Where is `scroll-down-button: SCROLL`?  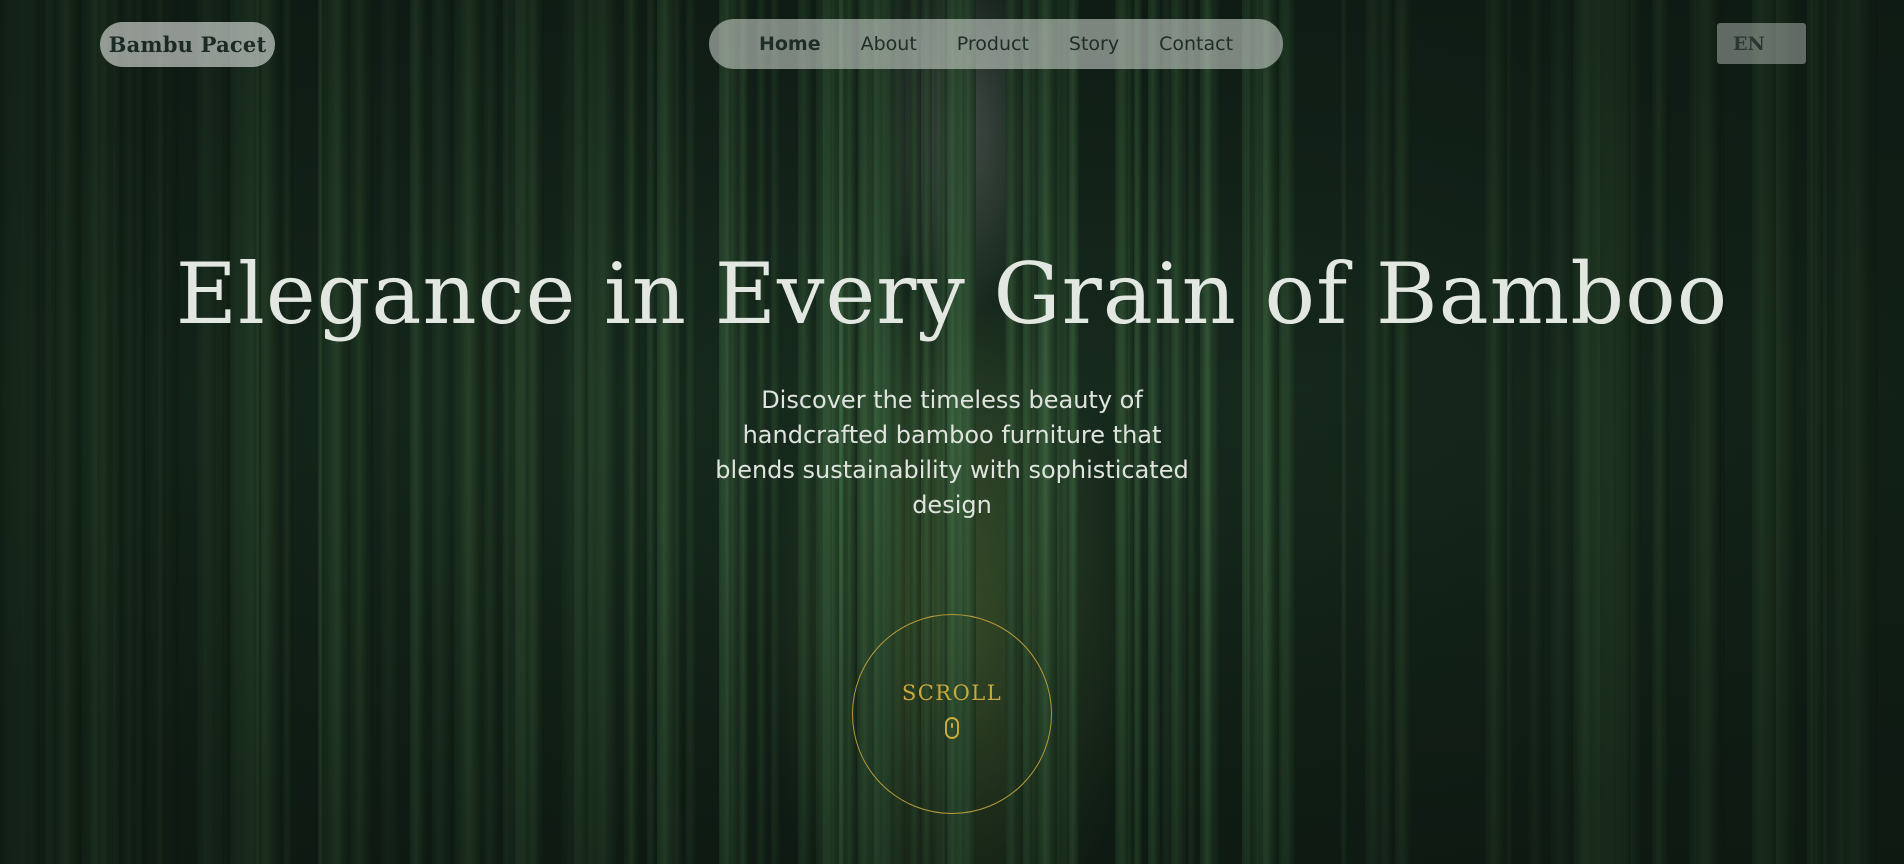 scroll-down-button: SCROLL is located at coordinates (952, 714).